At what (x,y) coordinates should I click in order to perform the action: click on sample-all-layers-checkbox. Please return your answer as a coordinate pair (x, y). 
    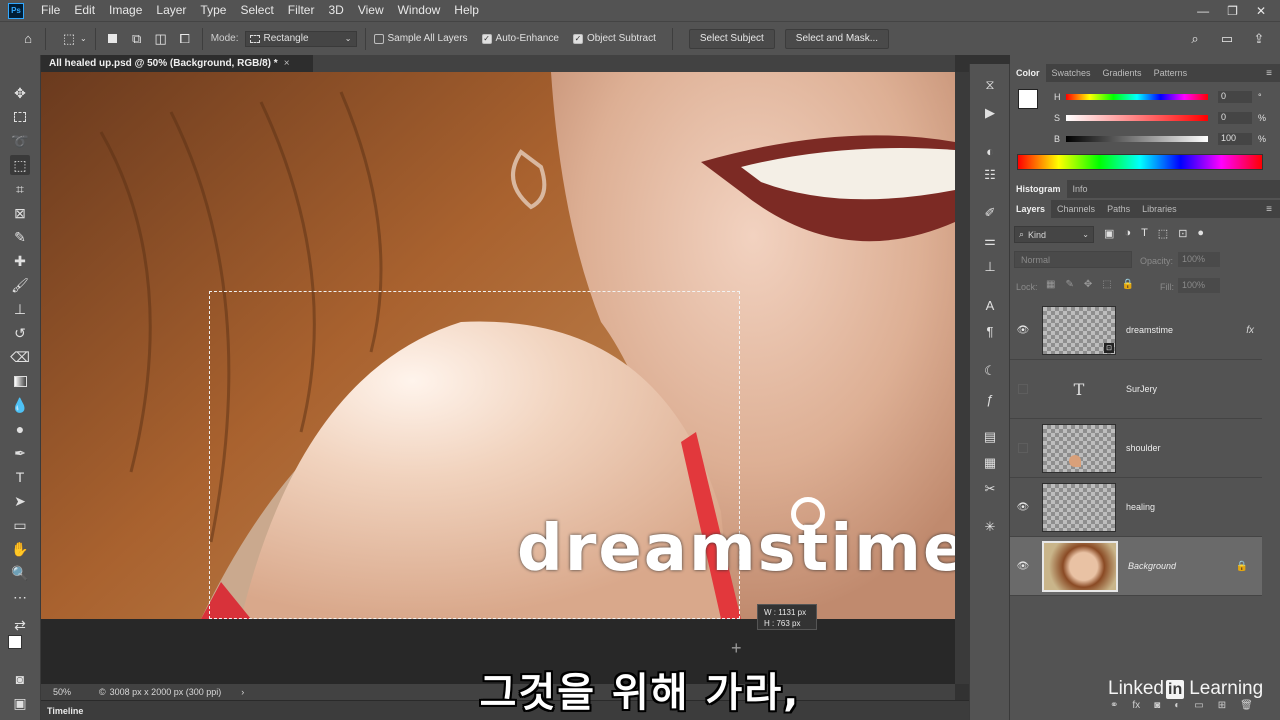
    Looking at the image, I should click on (378, 38).